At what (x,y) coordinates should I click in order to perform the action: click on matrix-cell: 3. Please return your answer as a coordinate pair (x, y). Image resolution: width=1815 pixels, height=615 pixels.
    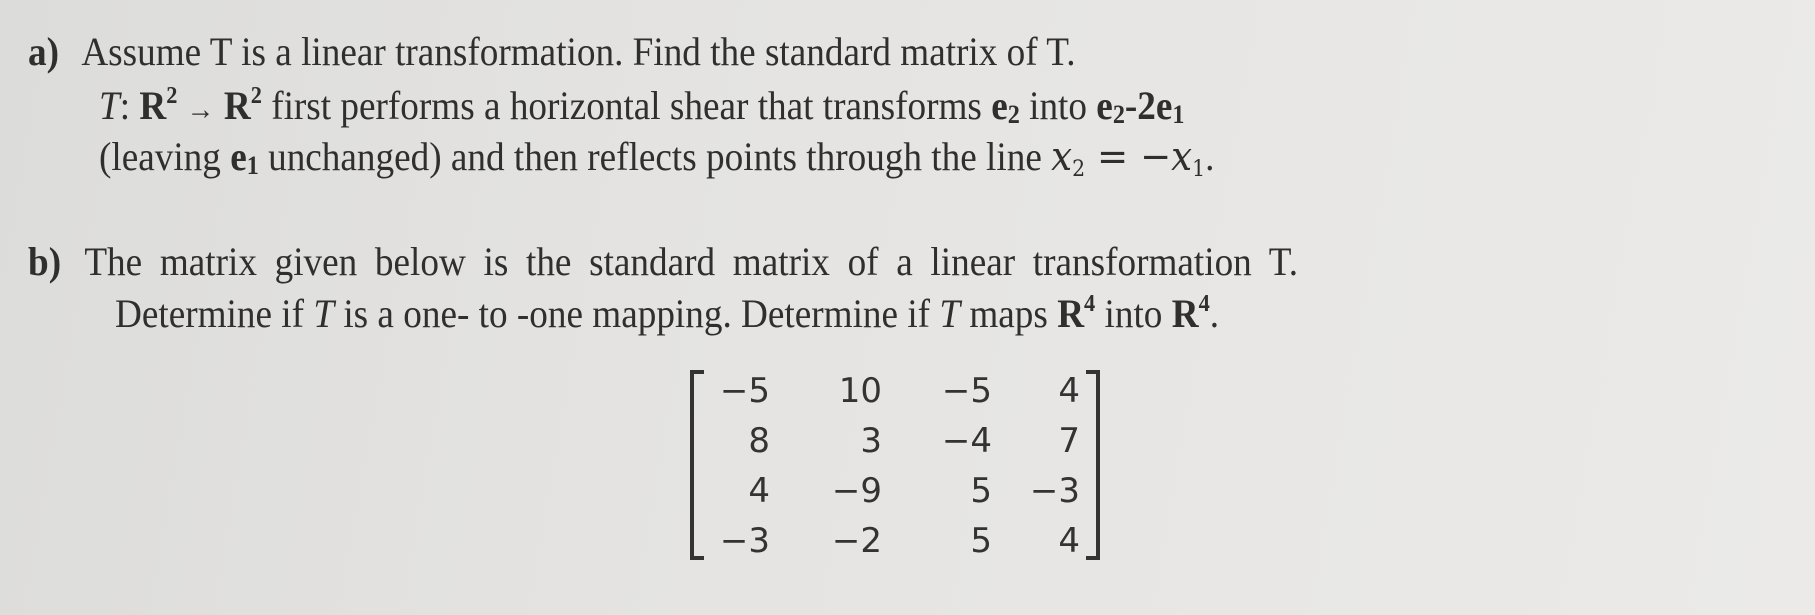
    Looking at the image, I should click on (871, 441).